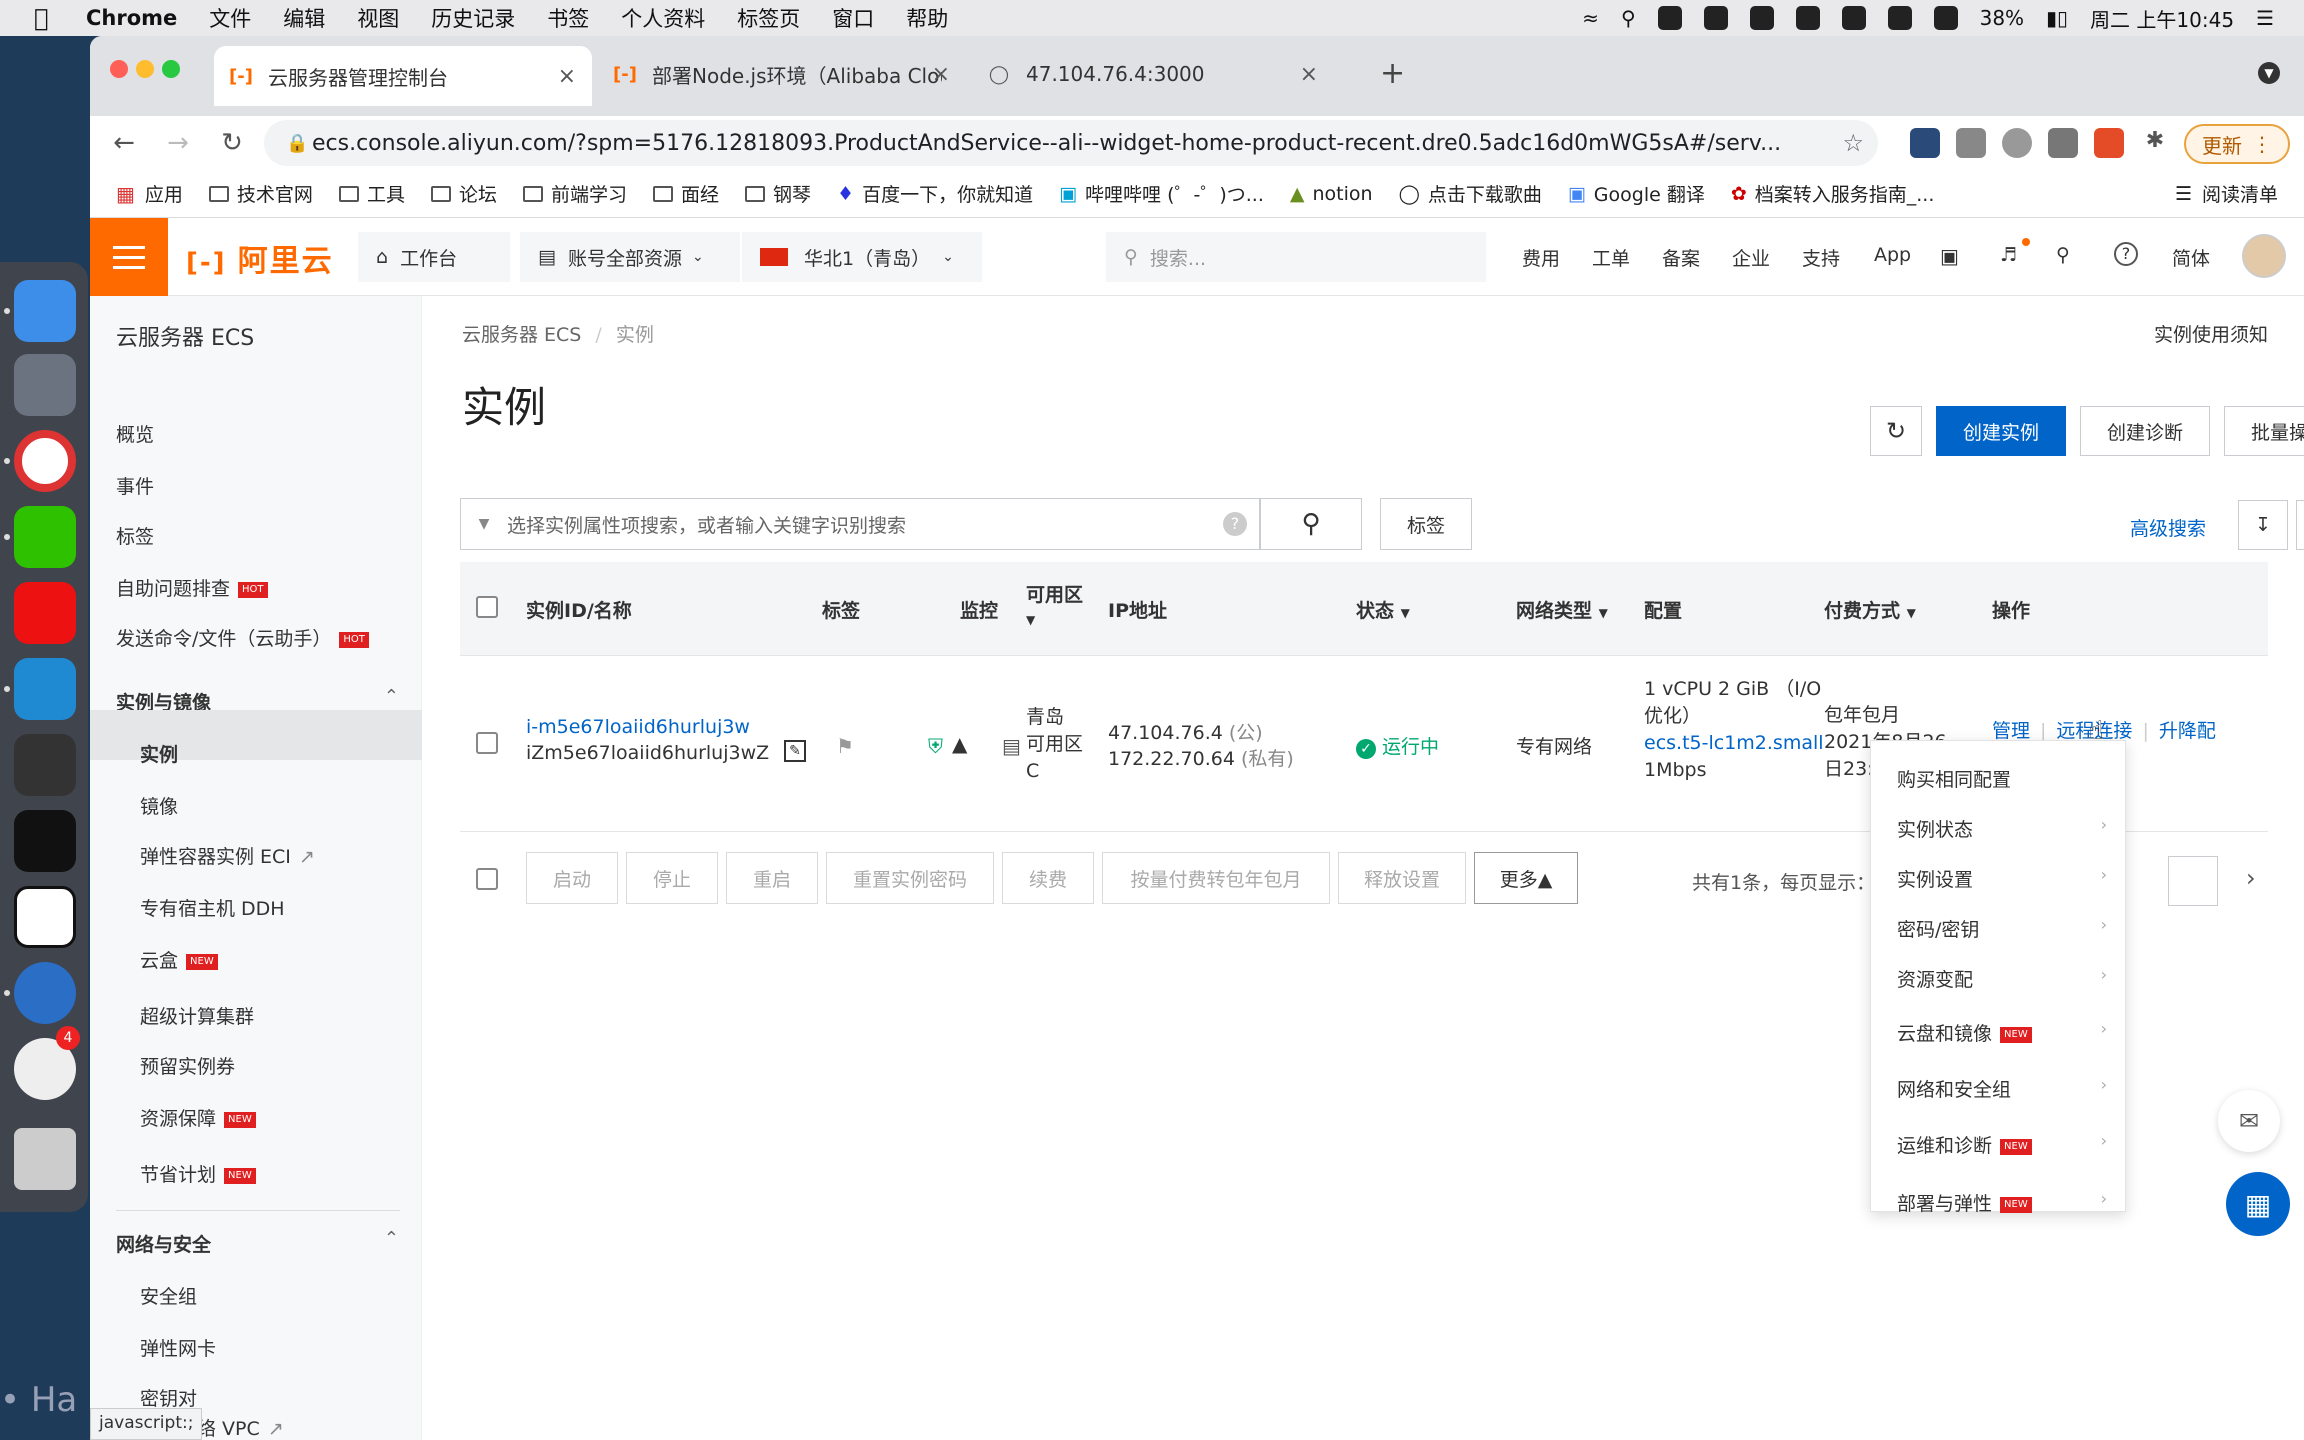 The width and height of the screenshot is (2304, 1440). Describe the element at coordinates (45, 993) in the screenshot. I see `quicktime-icon` at that location.